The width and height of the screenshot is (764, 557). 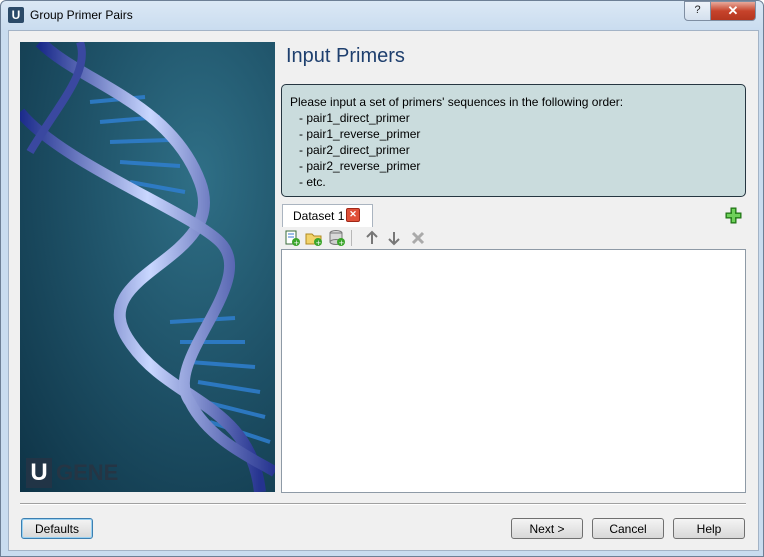 I want to click on next-button: Next >, so click(x=547, y=528).